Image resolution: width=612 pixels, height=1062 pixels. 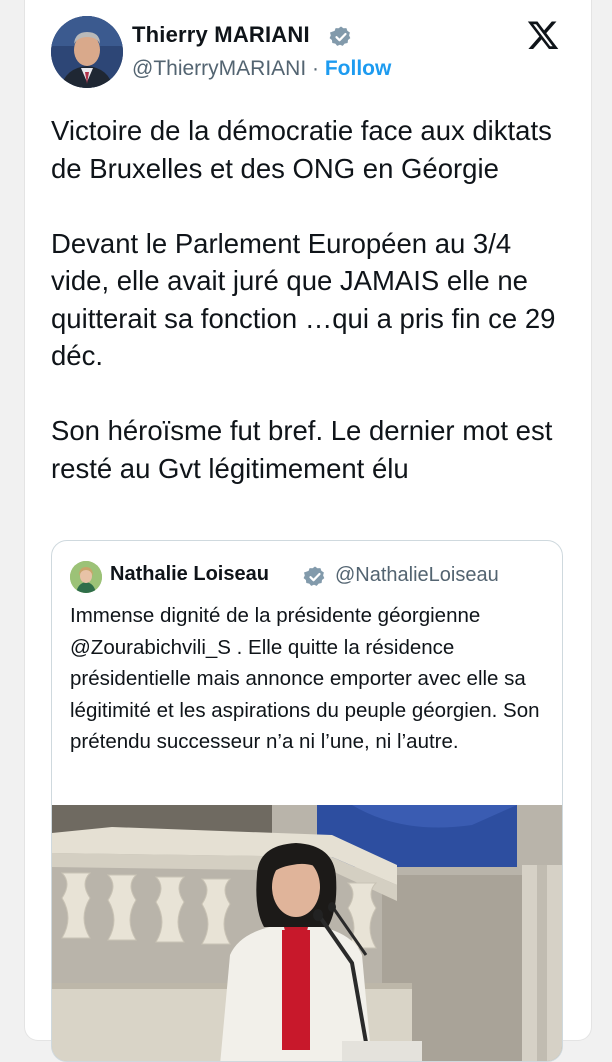 What do you see at coordinates (358, 68) in the screenshot?
I see `follow-button: Follow` at bounding box center [358, 68].